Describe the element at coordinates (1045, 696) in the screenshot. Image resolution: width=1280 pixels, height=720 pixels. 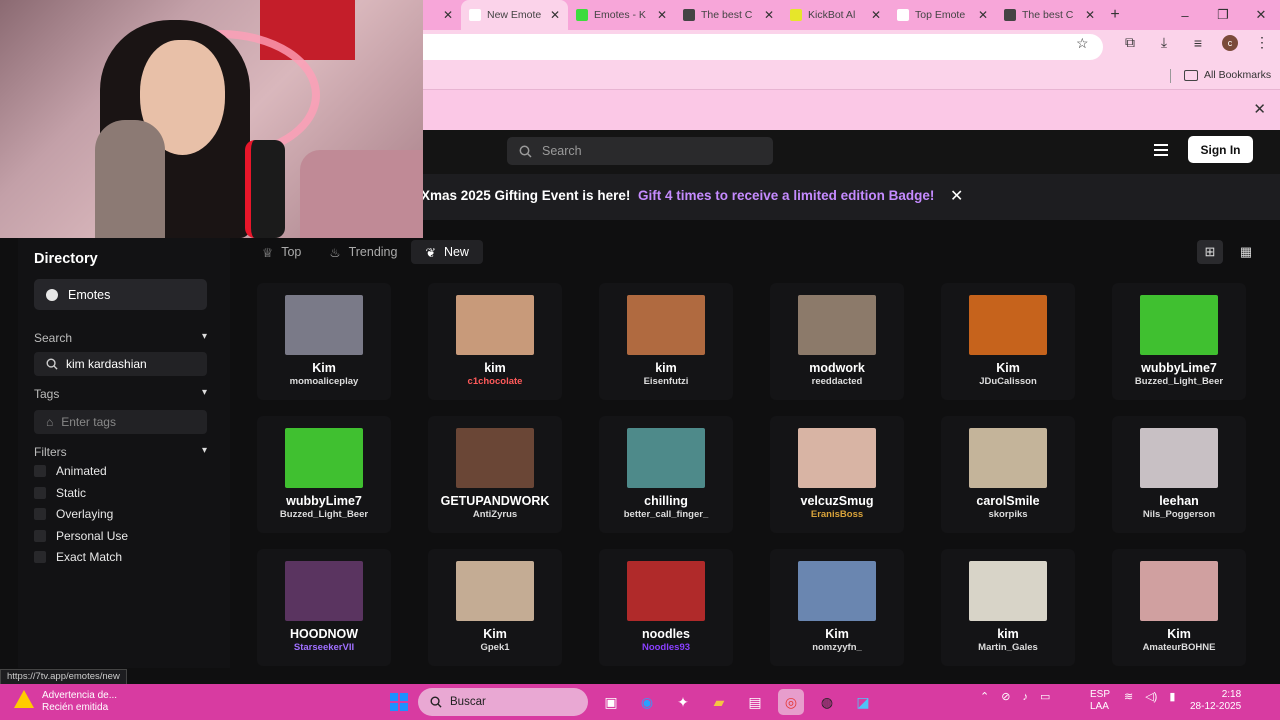
I see `tray-app-icon: ▭` at that location.